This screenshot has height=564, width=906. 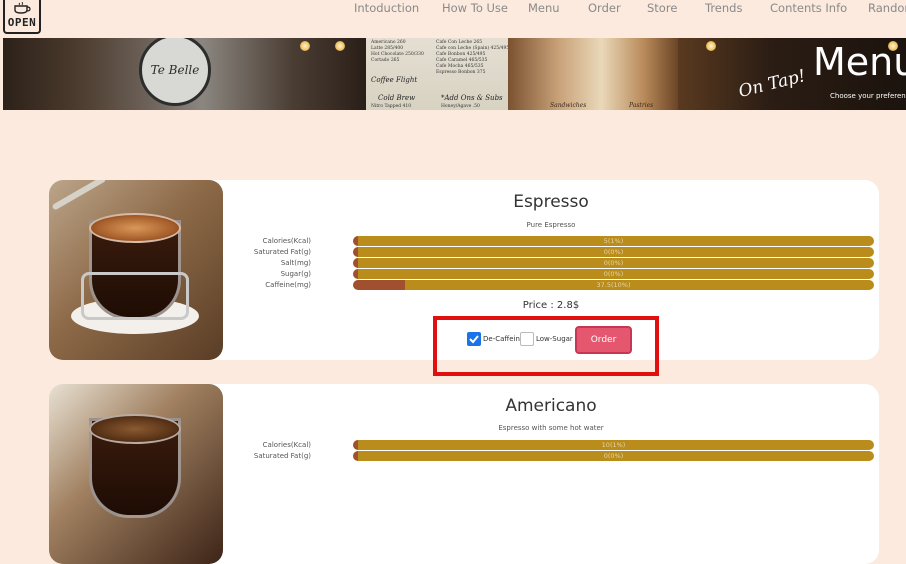 I want to click on logo-text: OPEN, so click(x=22, y=22).